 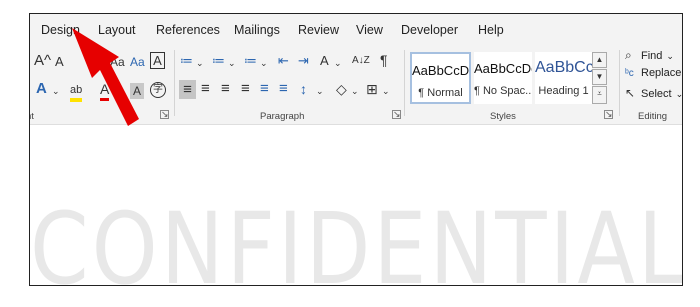 What do you see at coordinates (324, 61) in the screenshot?
I see `asian-layout-icon: A` at bounding box center [324, 61].